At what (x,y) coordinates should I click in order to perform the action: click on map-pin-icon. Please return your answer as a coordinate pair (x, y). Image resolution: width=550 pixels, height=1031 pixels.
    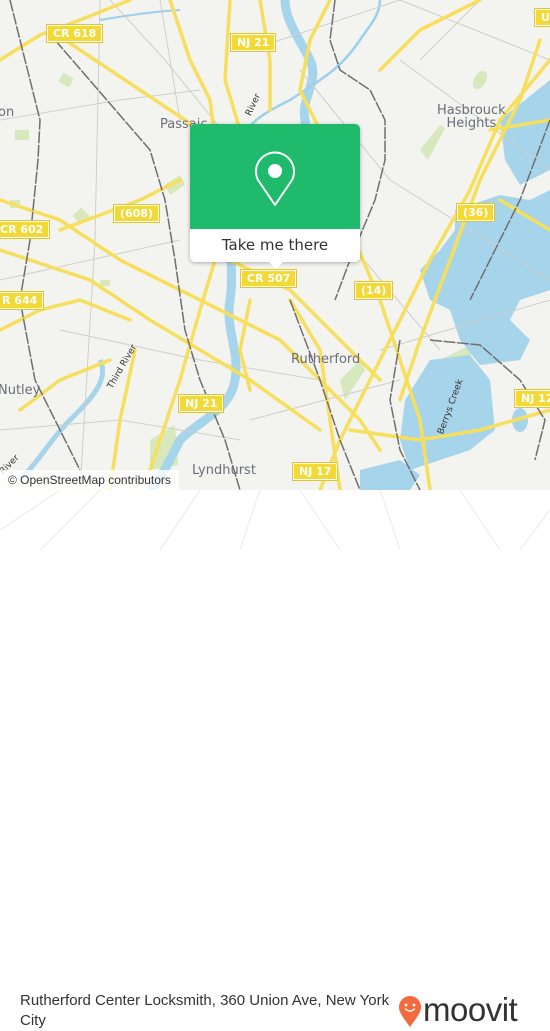
    Looking at the image, I should click on (275, 178).